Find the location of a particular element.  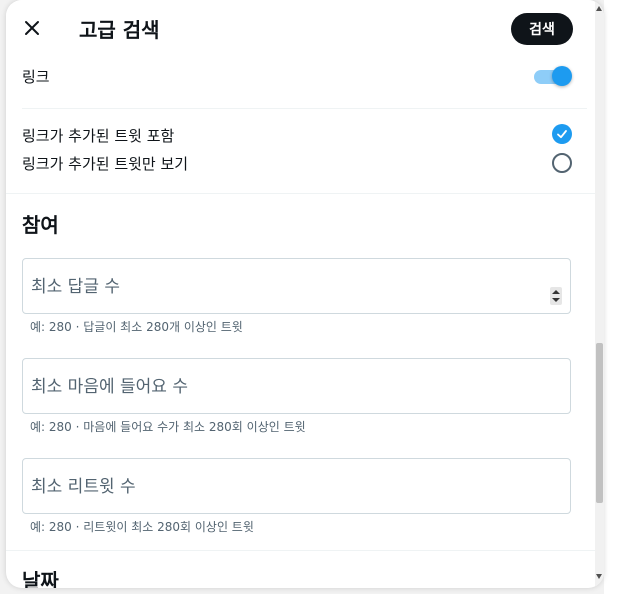

links-label: 링크 is located at coordinates (36, 77).